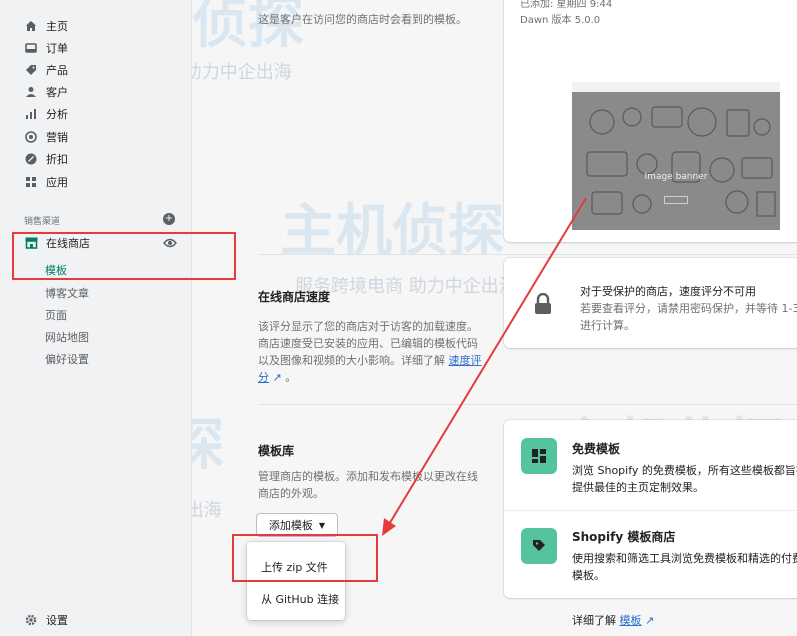 Image resolution: width=797 pixels, height=636 pixels. Describe the element at coordinates (684, 470) in the screenshot. I see `free-desc-line: 浏览 Shopify 的免费模板，所有这些模板都旨在` at that location.